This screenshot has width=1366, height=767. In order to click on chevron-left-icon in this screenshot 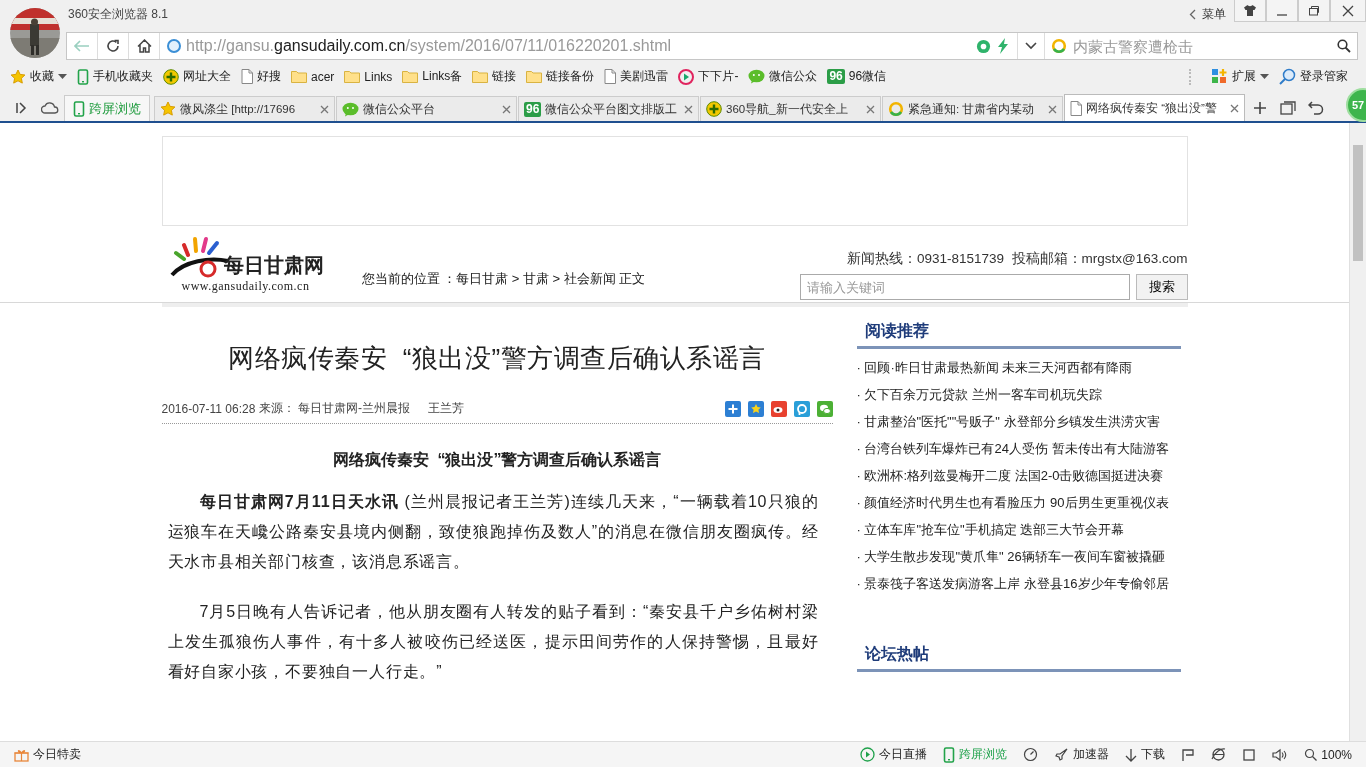, I will do `click(1192, 14)`.